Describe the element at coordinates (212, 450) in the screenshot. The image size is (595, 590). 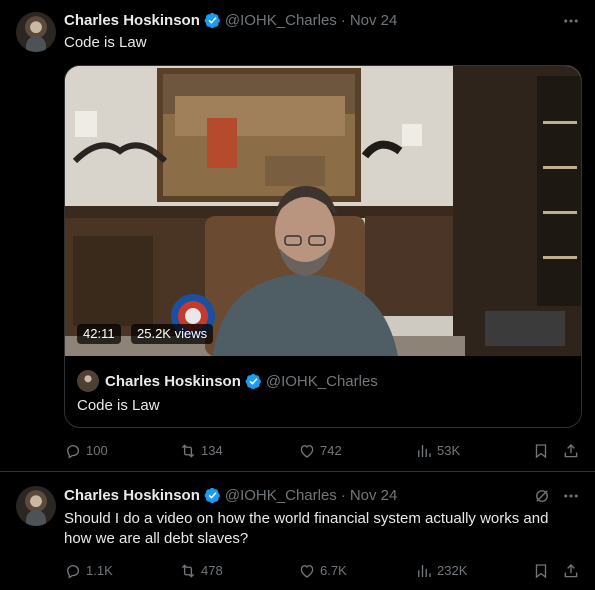
I see `repost-count: 134` at that location.